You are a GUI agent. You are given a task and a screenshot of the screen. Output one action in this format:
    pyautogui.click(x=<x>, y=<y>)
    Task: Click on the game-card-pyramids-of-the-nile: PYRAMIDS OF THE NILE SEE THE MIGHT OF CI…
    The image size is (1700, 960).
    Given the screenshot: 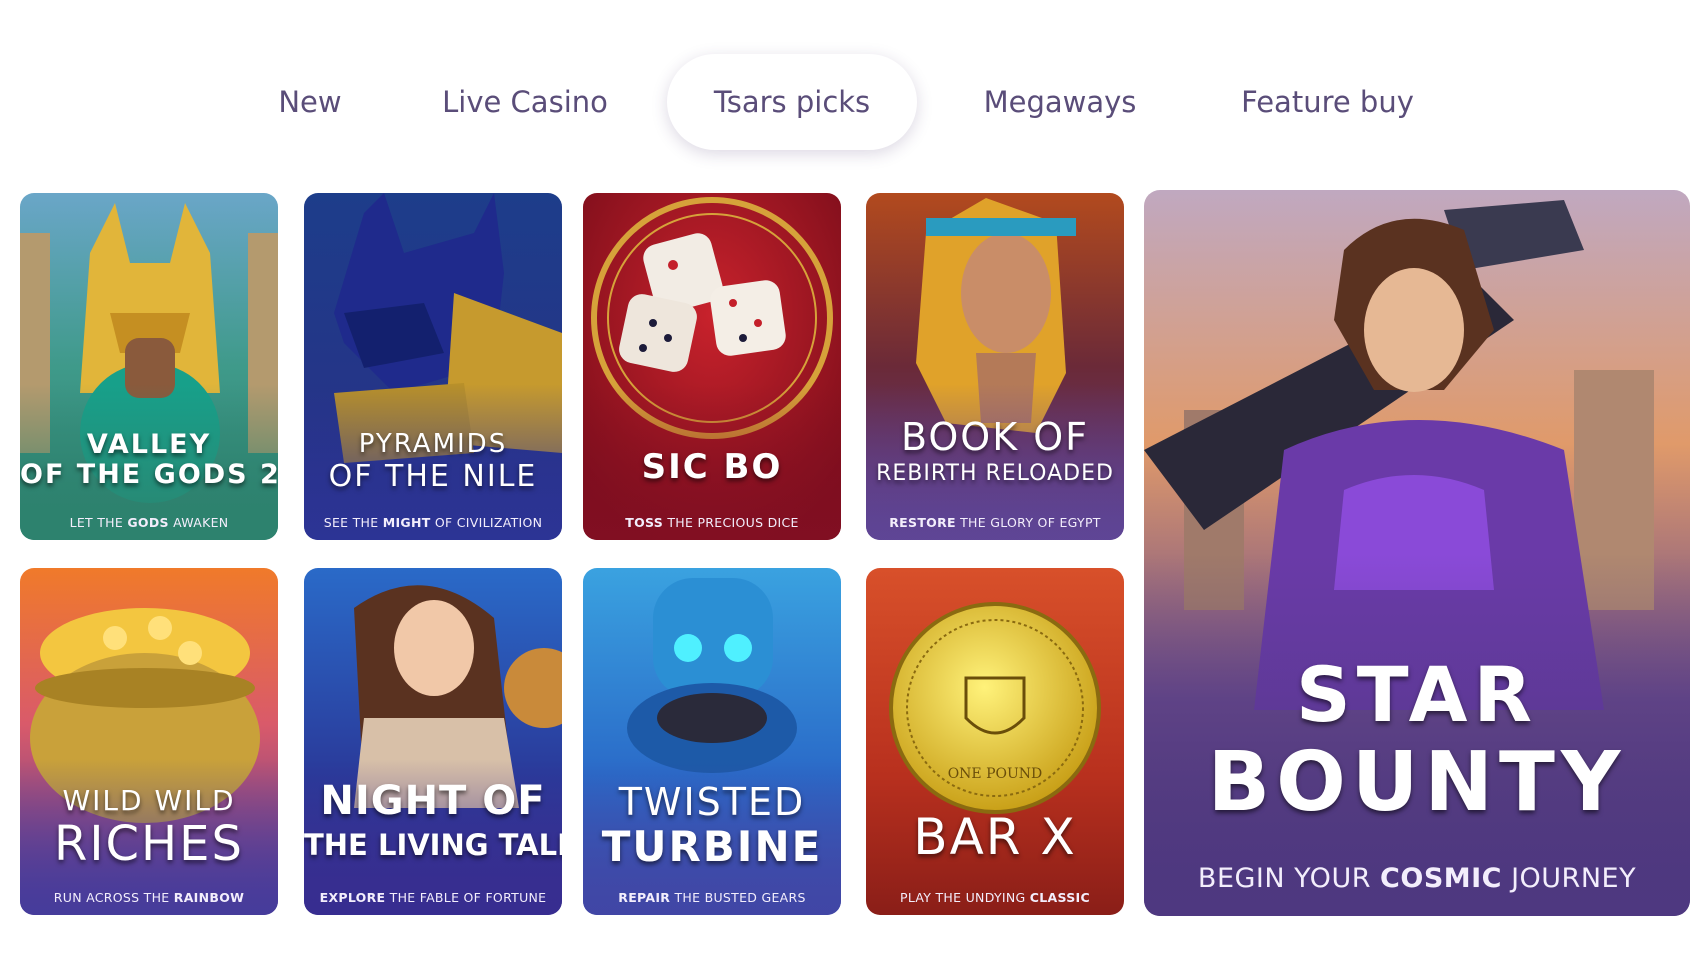 What is the action you would take?
    pyautogui.click(x=433, y=366)
    